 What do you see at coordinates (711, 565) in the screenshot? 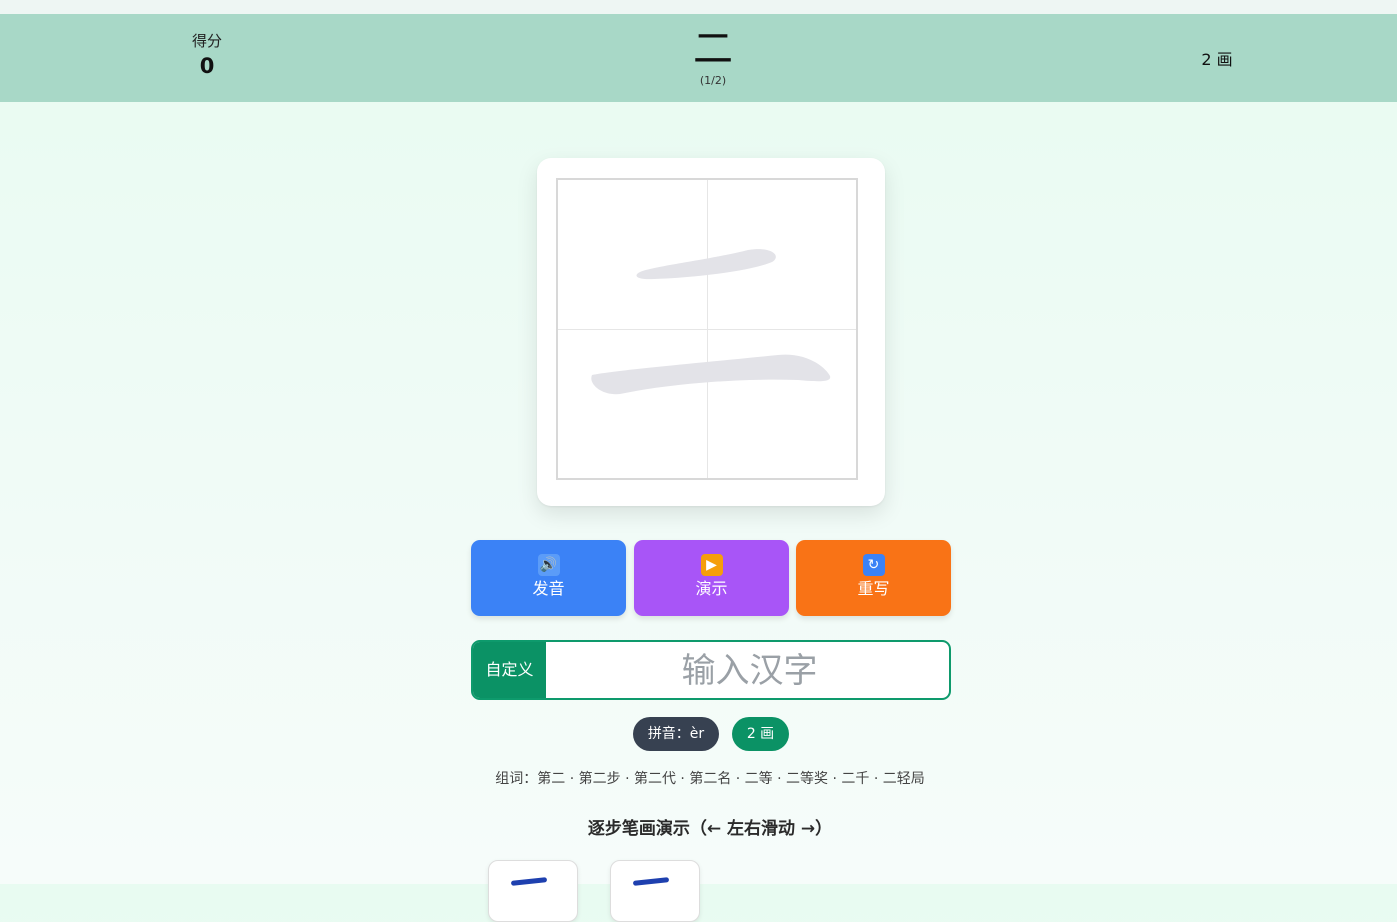
I see `play-icon: ▶` at bounding box center [711, 565].